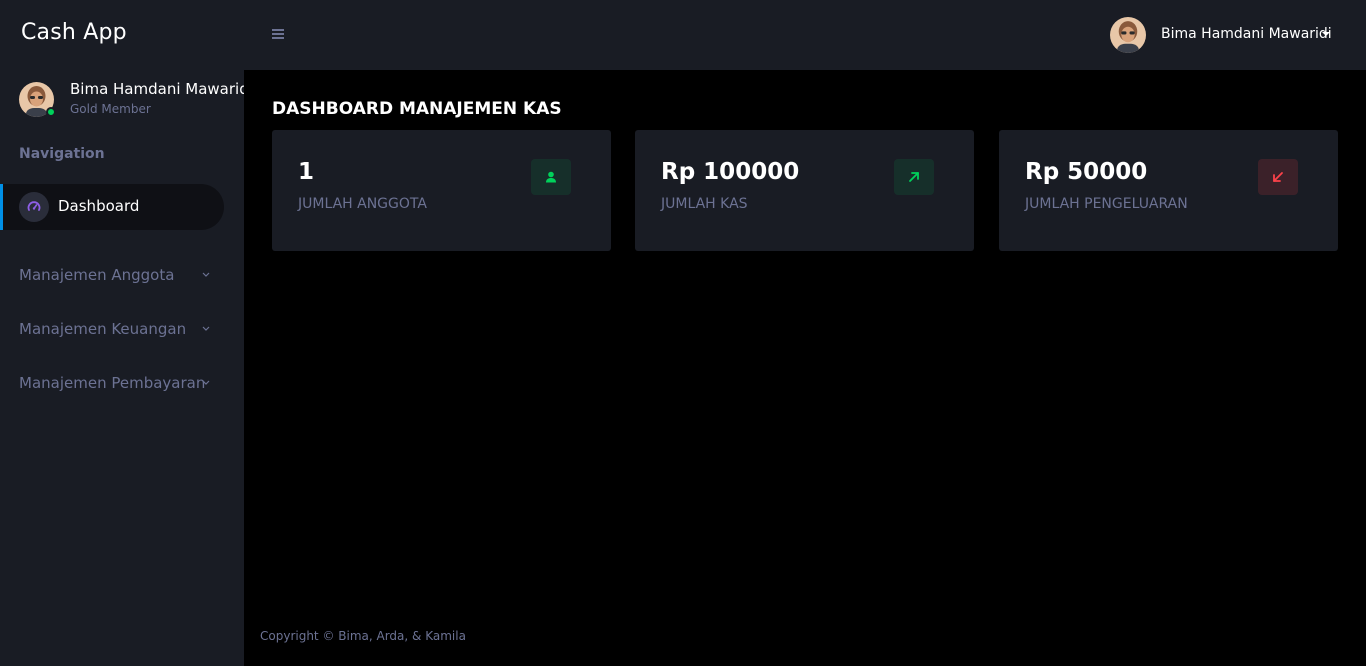  I want to click on stat-value: Rp 50000, so click(1086, 172).